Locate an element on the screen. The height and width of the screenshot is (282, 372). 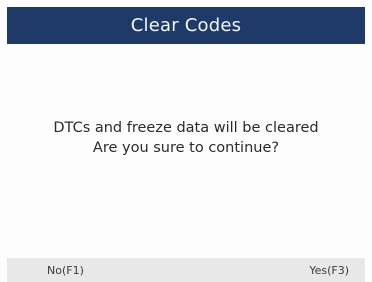
page-title: Clear Codes is located at coordinates (186, 25).